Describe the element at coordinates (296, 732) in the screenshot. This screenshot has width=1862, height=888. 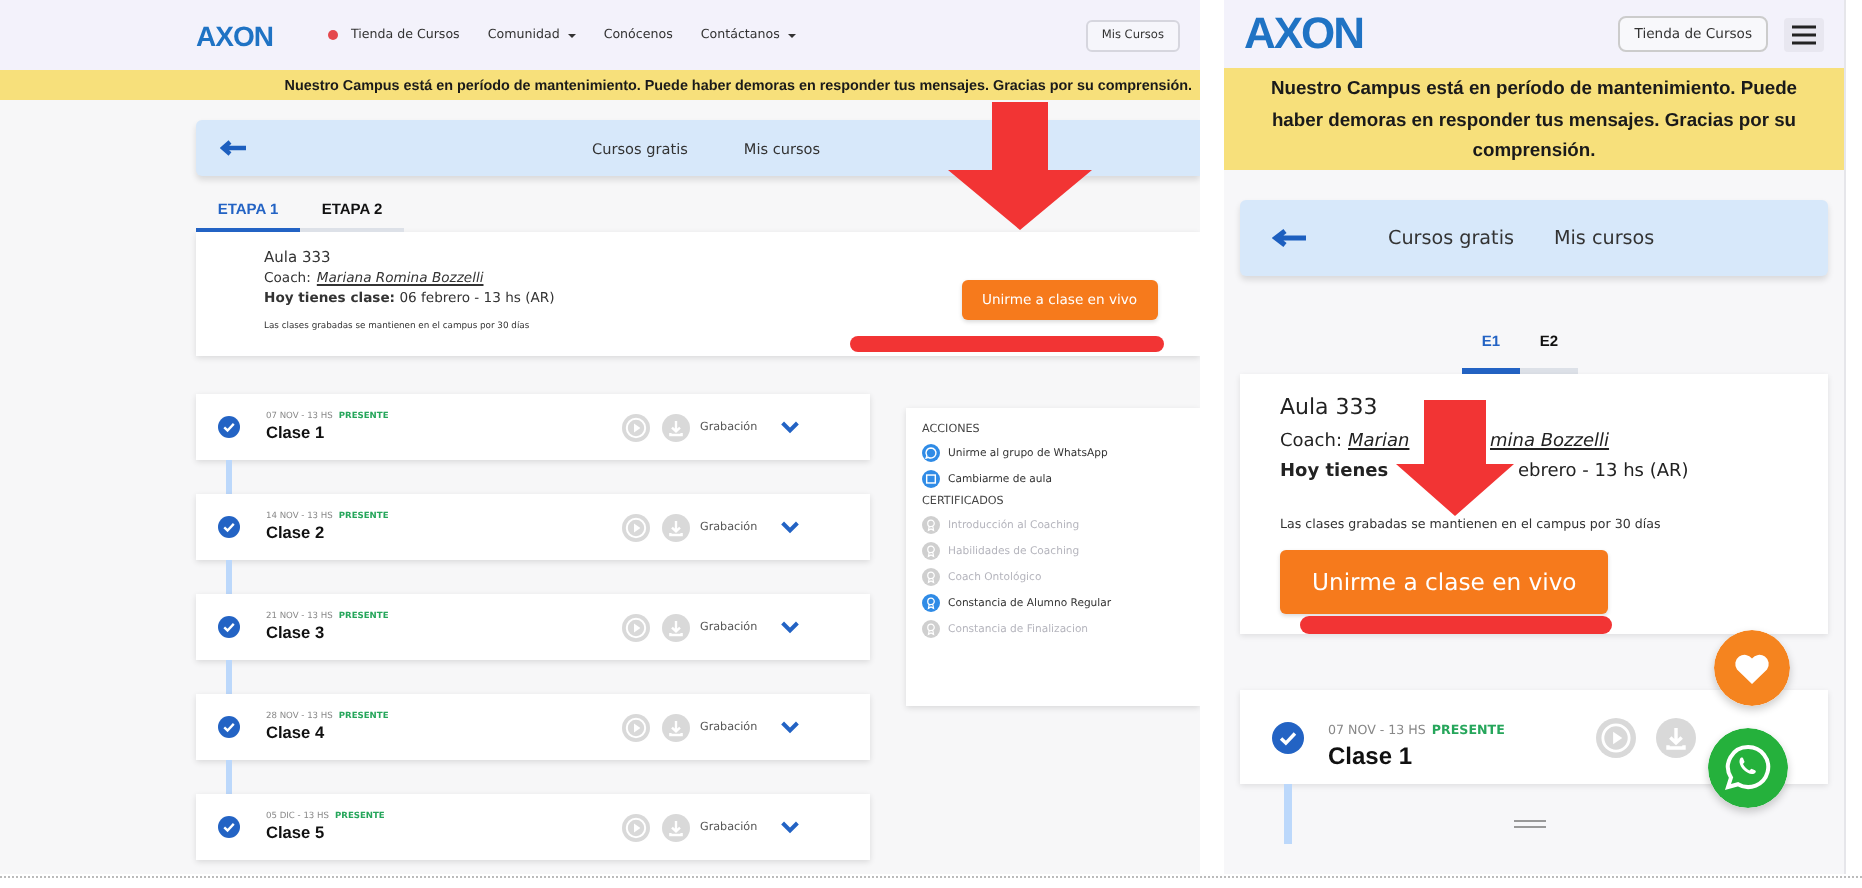
I see `class-title: Clase 4` at that location.